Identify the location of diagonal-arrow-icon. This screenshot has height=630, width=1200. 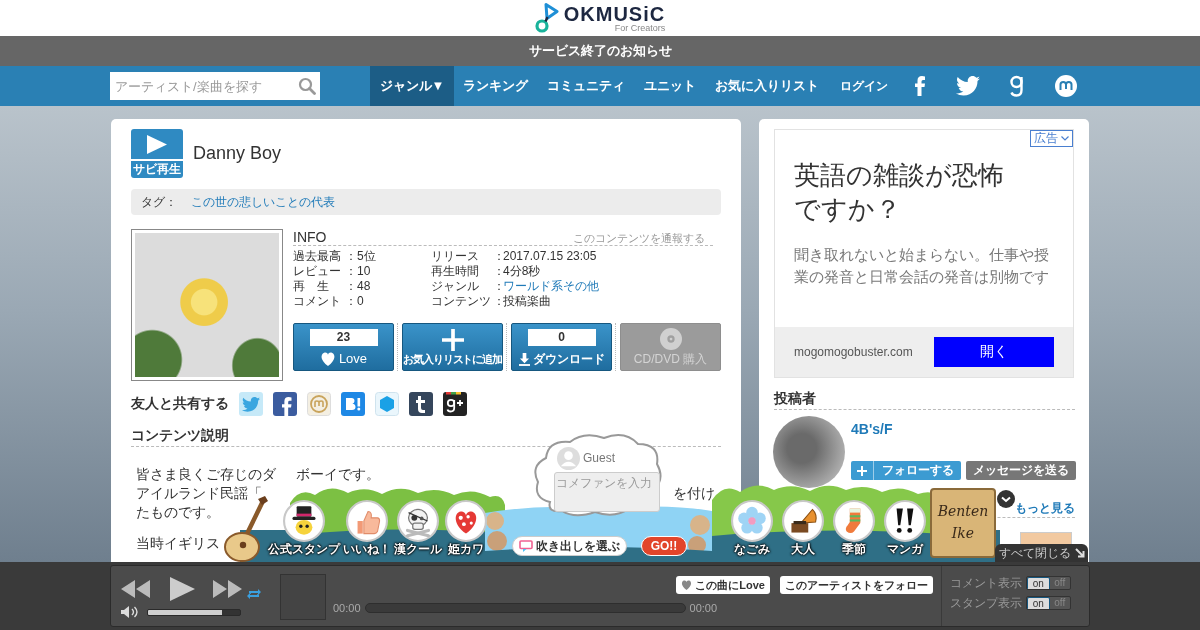
(1079, 553).